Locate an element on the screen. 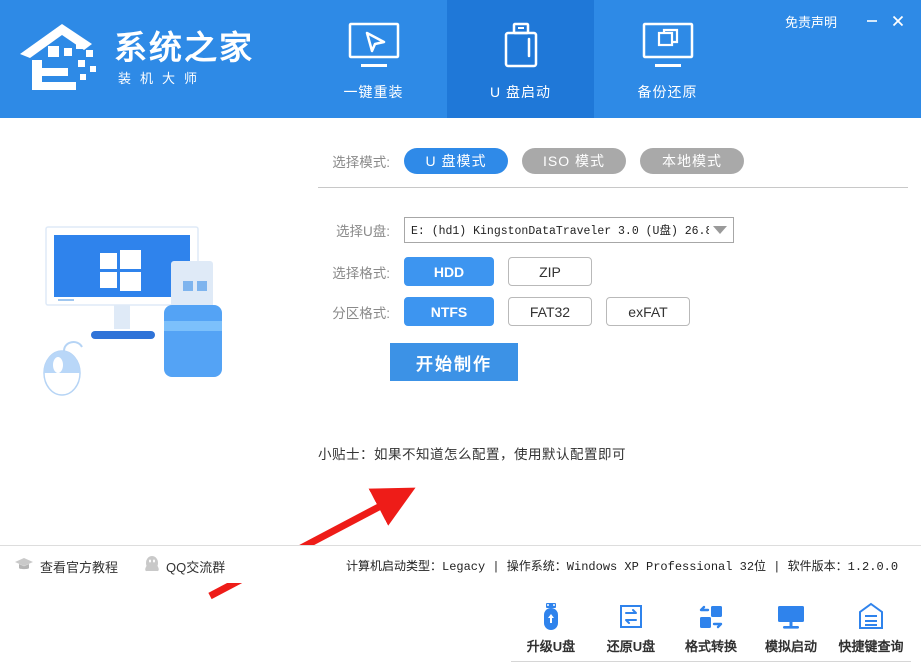  format-option-hdd: HDD is located at coordinates (449, 271).